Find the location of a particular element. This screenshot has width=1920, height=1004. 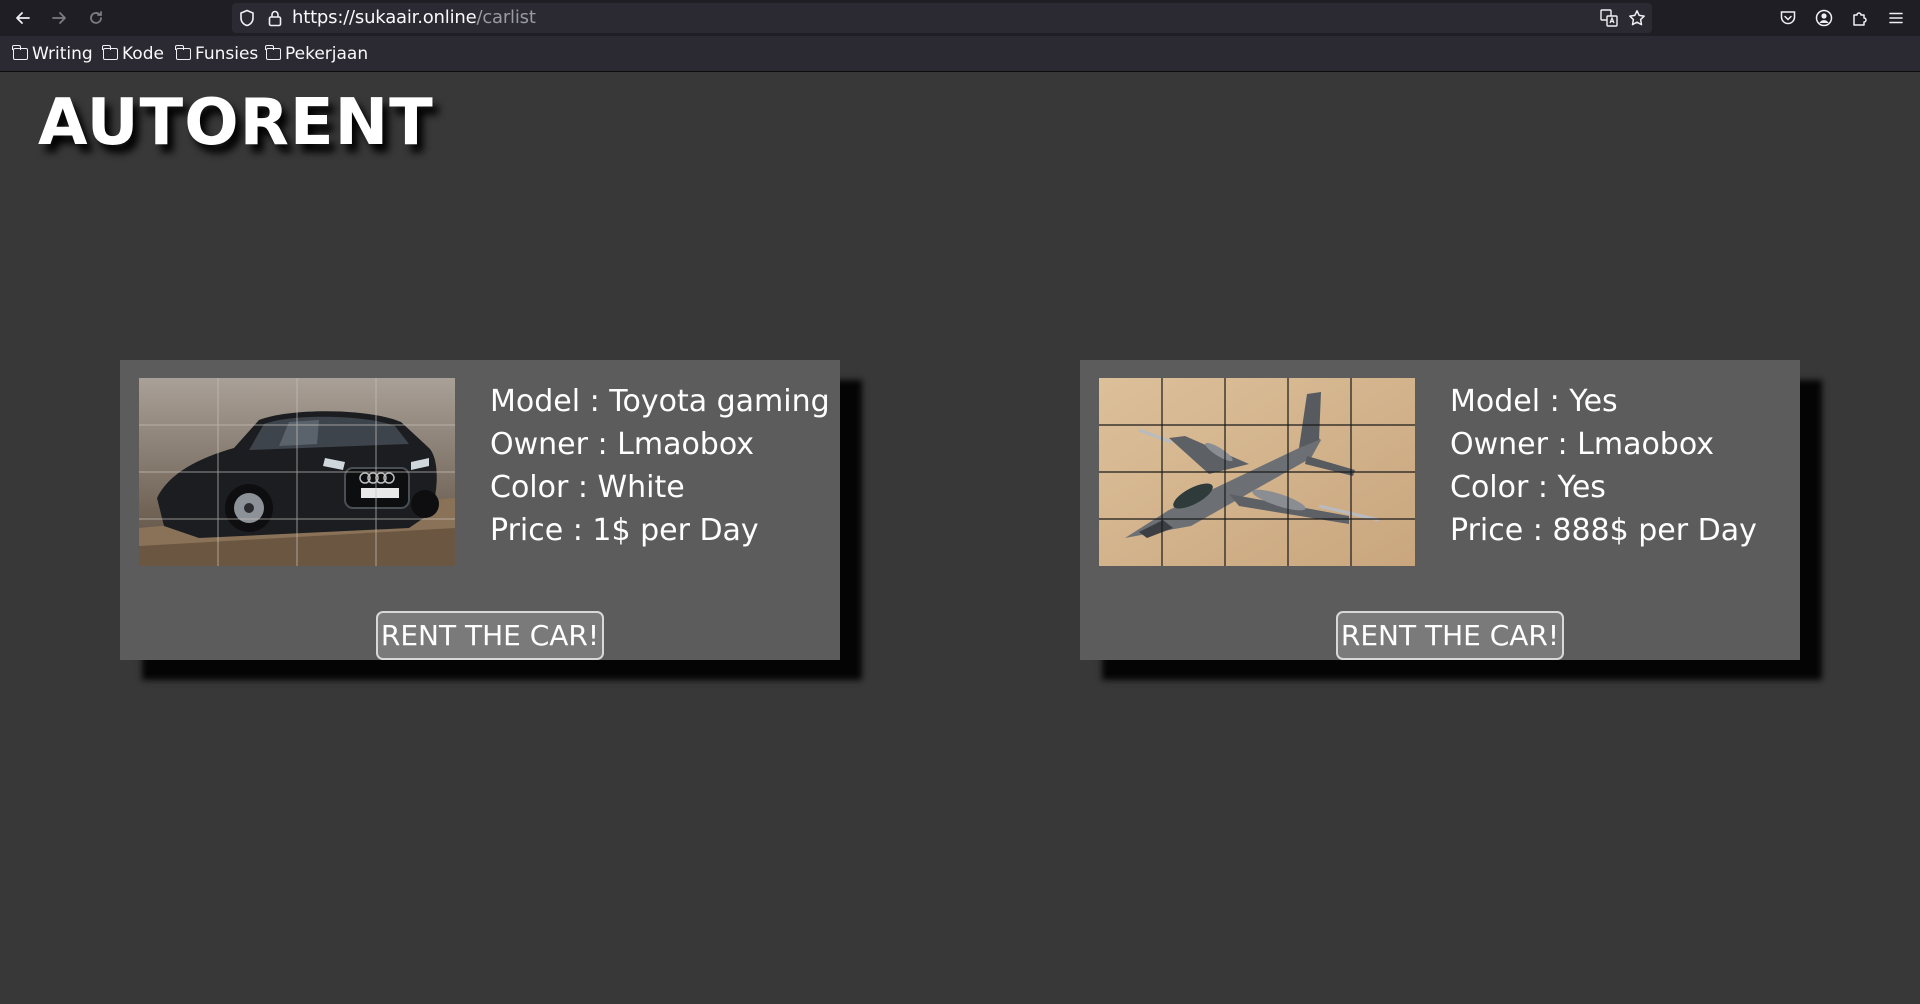

menu-icon is located at coordinates (1896, 18).